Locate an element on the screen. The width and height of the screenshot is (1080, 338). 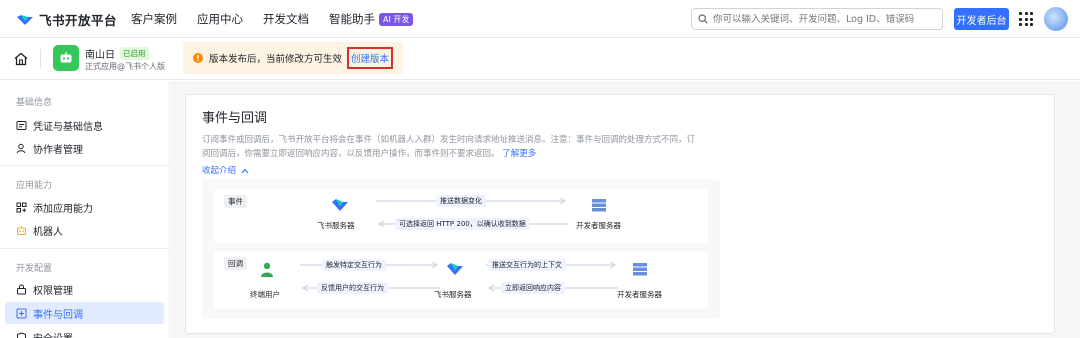
notice-text: 版本发布后，当前修改方可生效 is located at coordinates (276, 59).